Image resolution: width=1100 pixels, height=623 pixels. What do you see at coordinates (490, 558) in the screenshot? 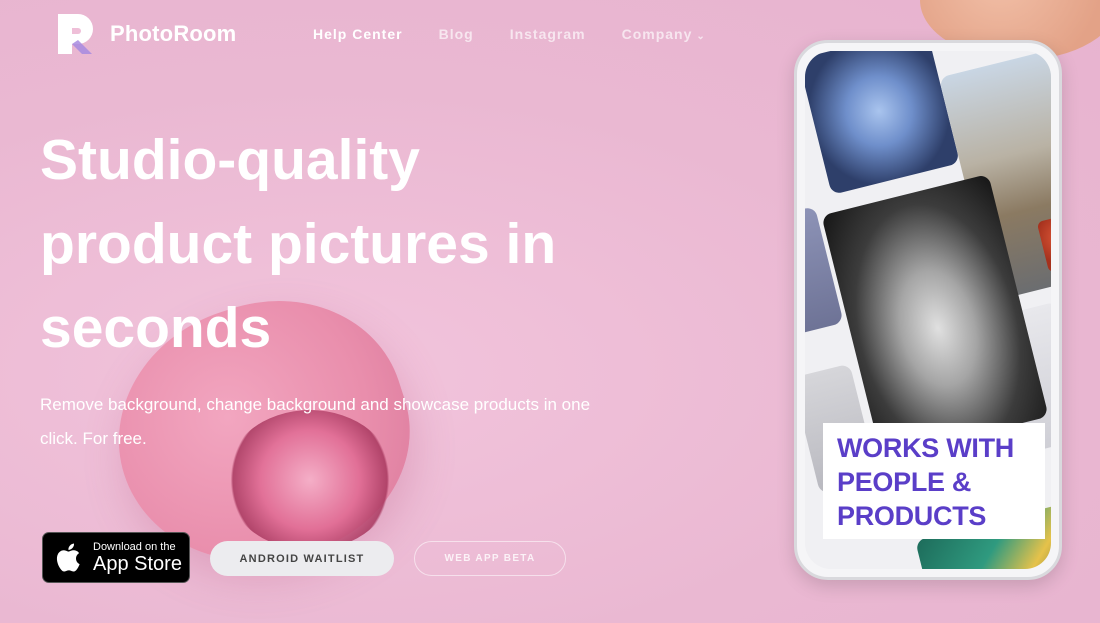
I see `web-app-beta-button: WEB APP BETA` at bounding box center [490, 558].